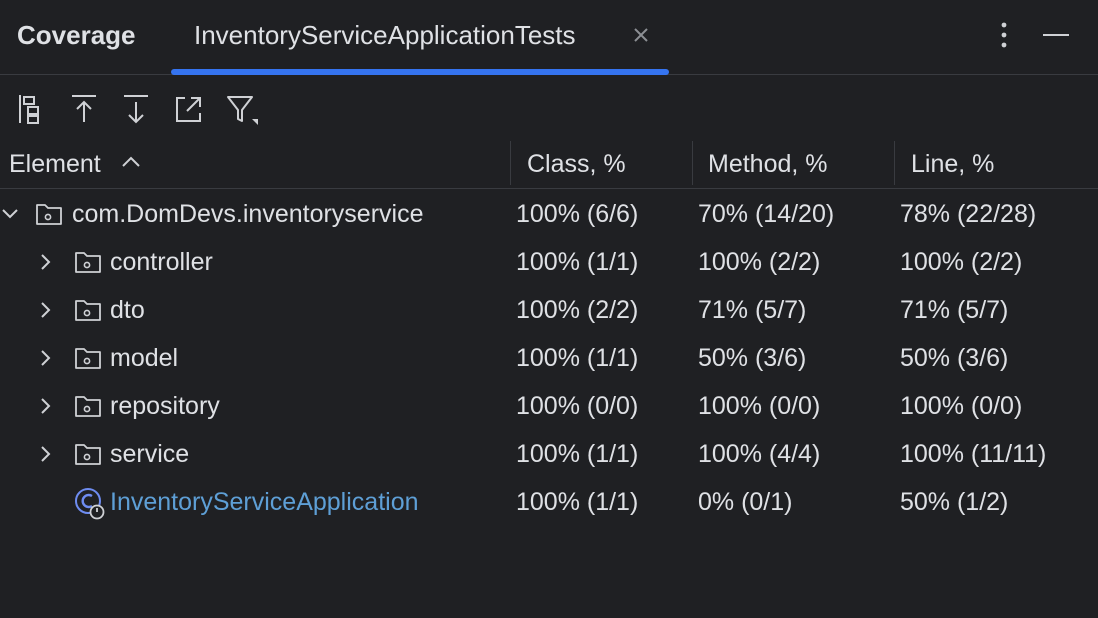 The width and height of the screenshot is (1098, 618). Describe the element at coordinates (32, 109) in the screenshot. I see `flatten-packages-icon` at that location.